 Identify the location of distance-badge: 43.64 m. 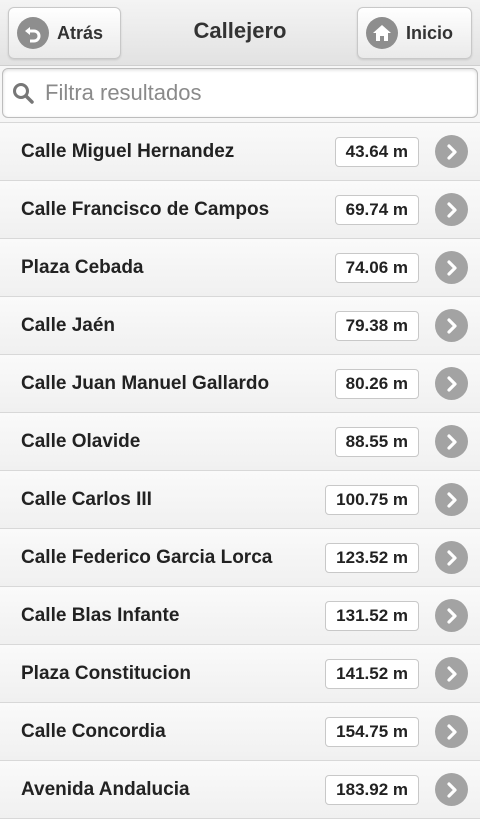
(376, 151).